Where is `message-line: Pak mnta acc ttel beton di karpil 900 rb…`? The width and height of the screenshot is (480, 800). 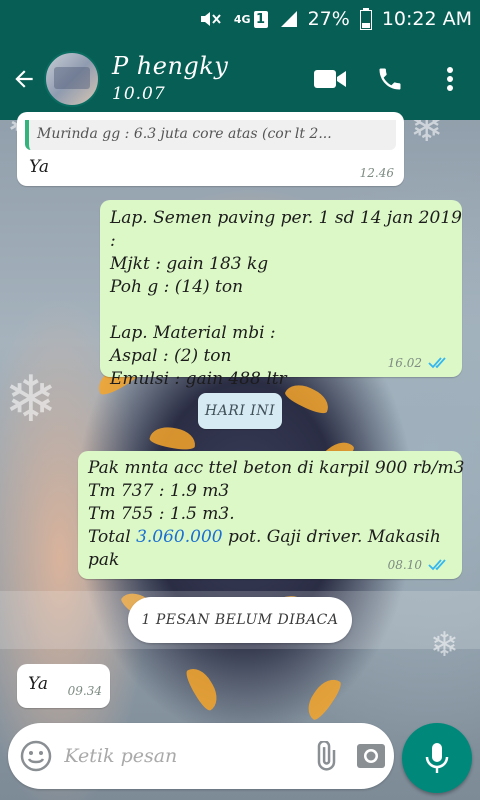
message-line: Pak mnta acc ttel beton di karpil 900 rb… is located at coordinates (276, 468).